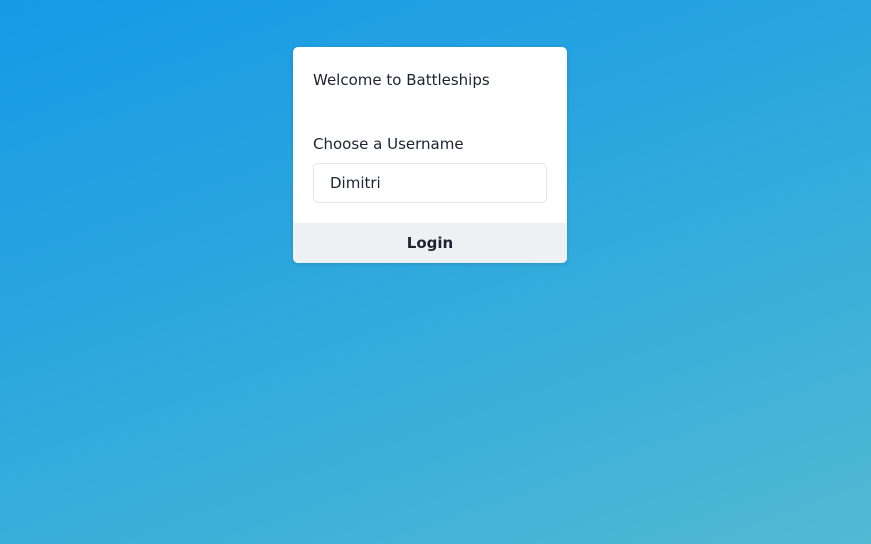 The height and width of the screenshot is (544, 871). Describe the element at coordinates (430, 183) in the screenshot. I see `username-input` at that location.